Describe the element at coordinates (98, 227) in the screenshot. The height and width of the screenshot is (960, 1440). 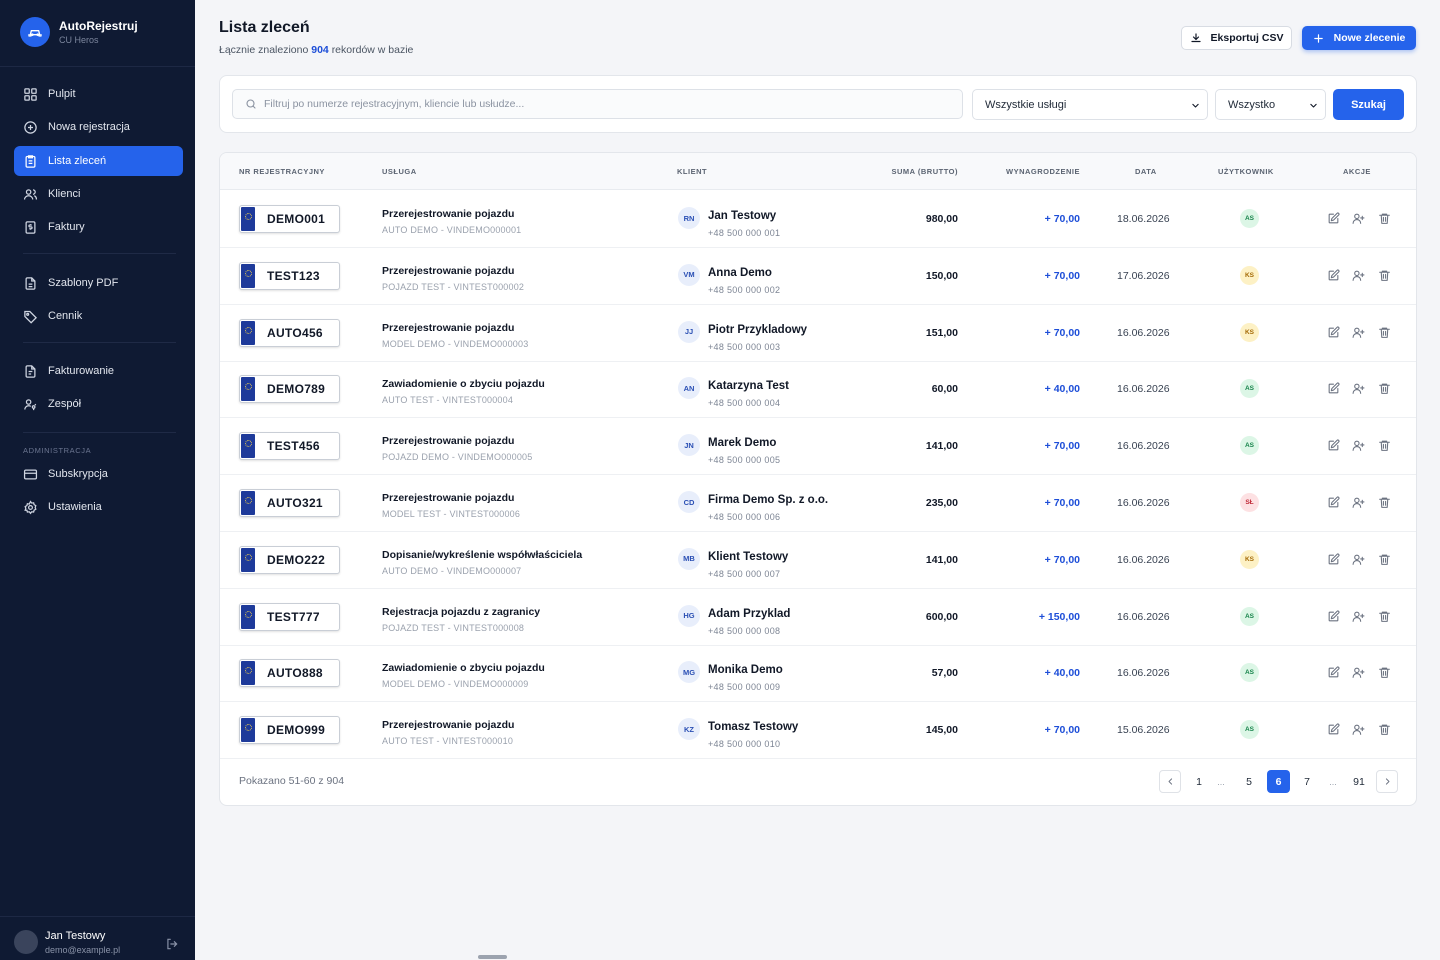
I see `sidebar-item-faktury: Faktury` at that location.